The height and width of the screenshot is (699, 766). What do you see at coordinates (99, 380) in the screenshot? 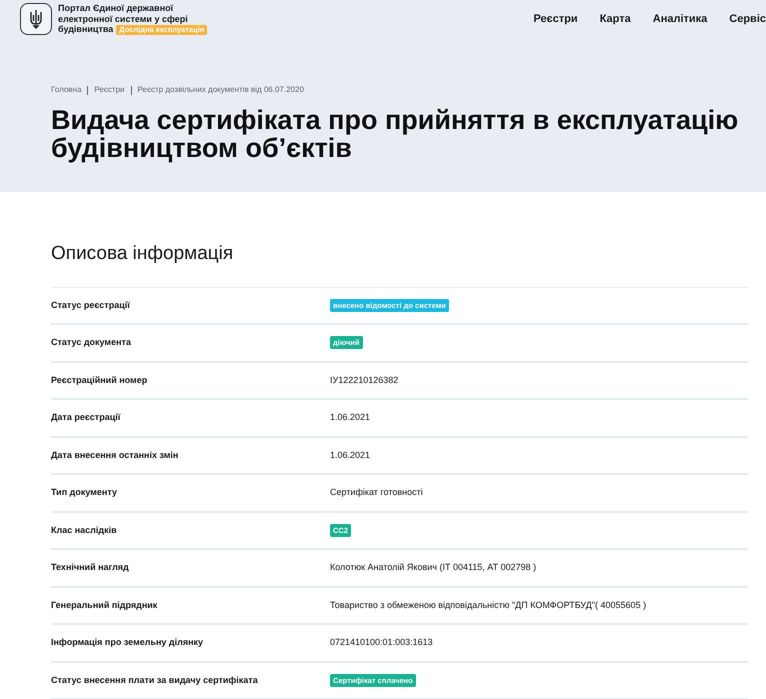
I see `field-label: Реєстраційний номер` at bounding box center [99, 380].